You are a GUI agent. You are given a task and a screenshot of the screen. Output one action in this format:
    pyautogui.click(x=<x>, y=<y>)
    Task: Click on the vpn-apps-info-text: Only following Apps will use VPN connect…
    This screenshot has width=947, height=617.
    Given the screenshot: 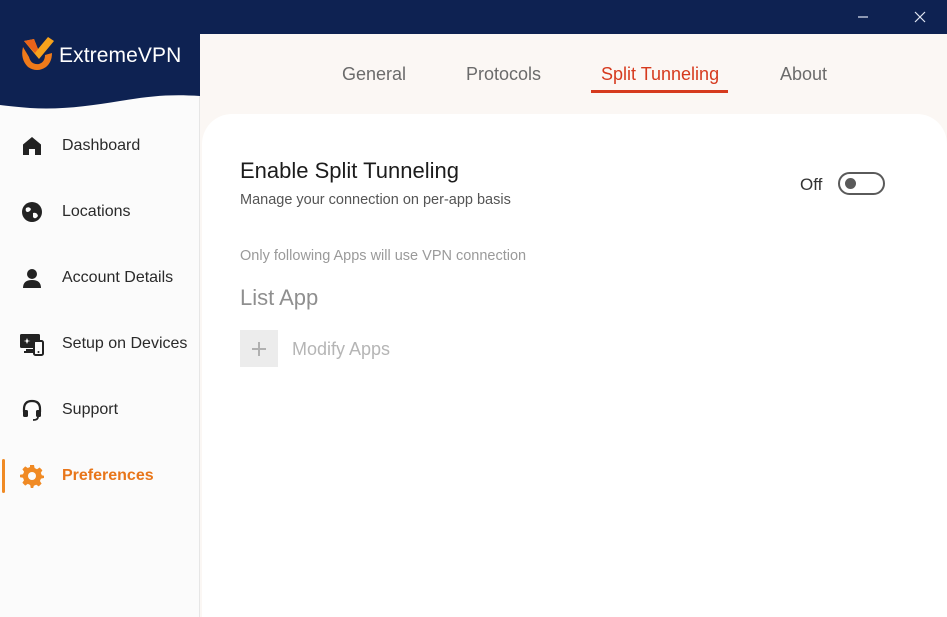 What is the action you would take?
    pyautogui.click(x=383, y=256)
    